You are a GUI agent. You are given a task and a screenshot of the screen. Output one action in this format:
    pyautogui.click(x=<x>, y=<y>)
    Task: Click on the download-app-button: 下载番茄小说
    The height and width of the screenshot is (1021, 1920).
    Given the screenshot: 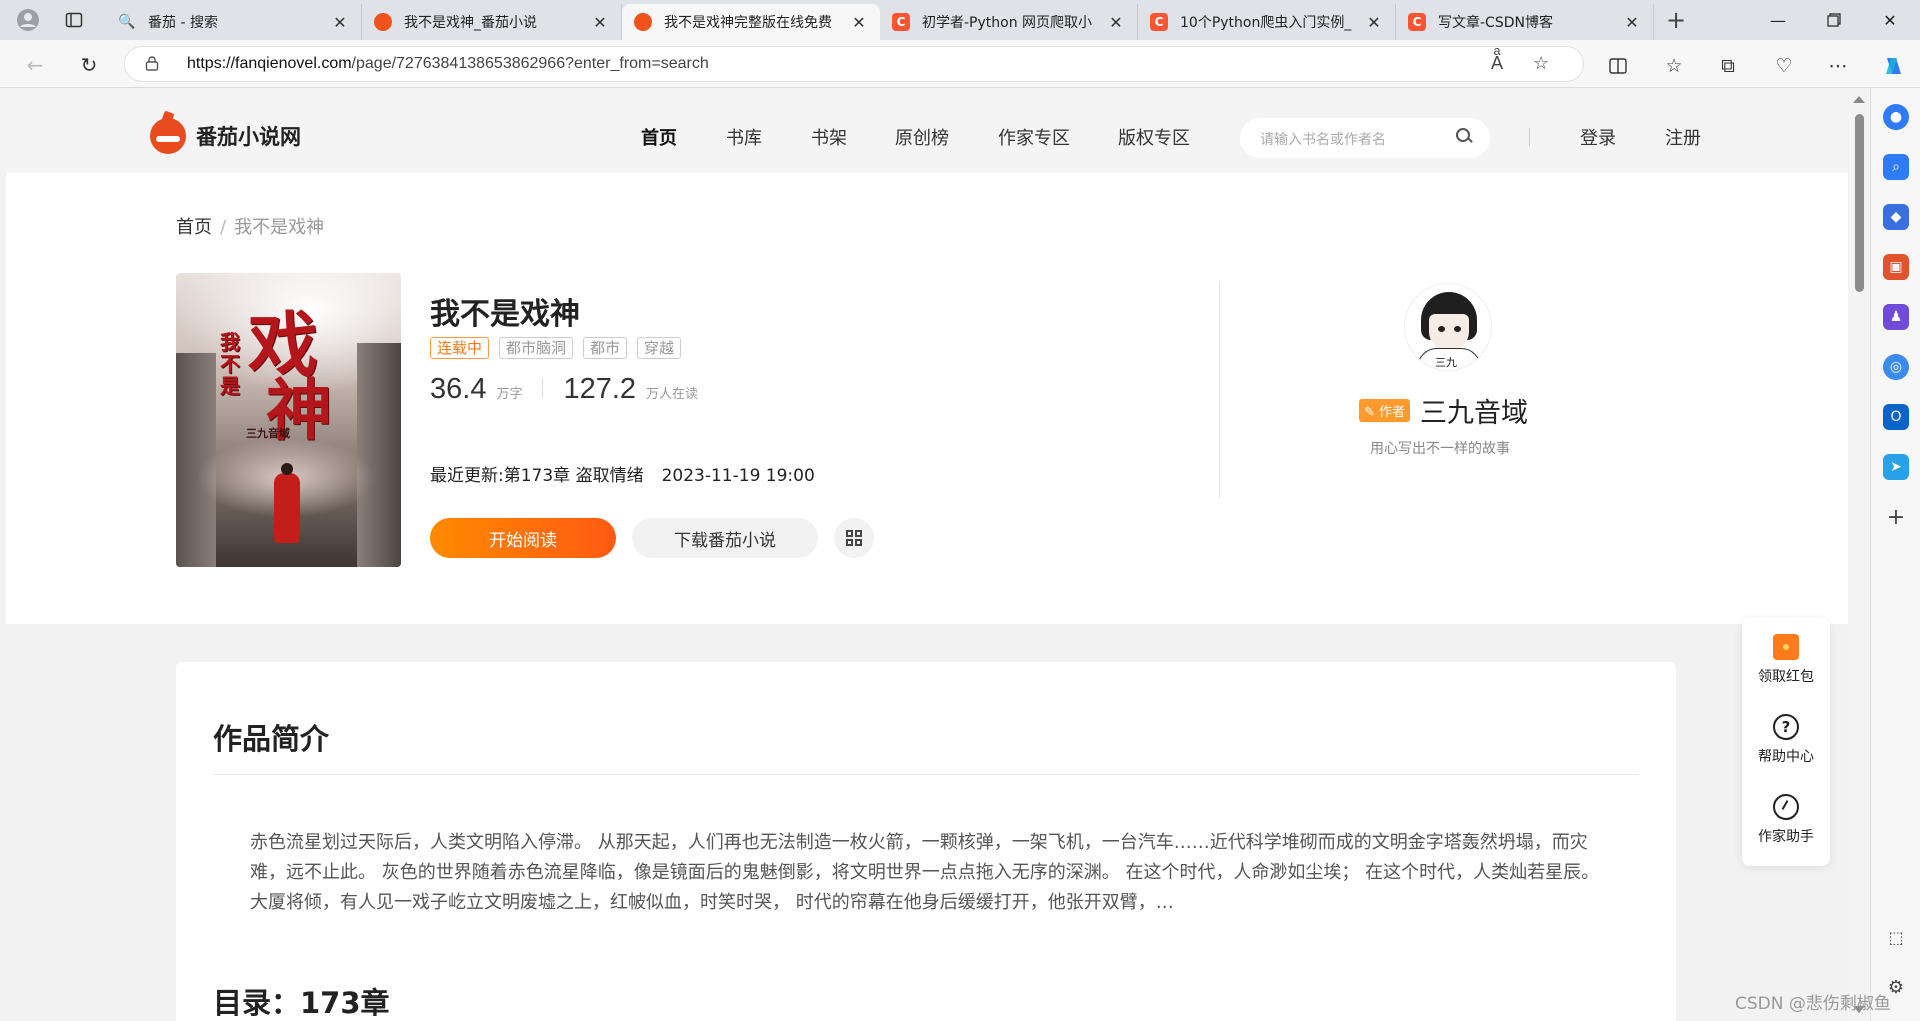 What is the action you would take?
    pyautogui.click(x=725, y=538)
    